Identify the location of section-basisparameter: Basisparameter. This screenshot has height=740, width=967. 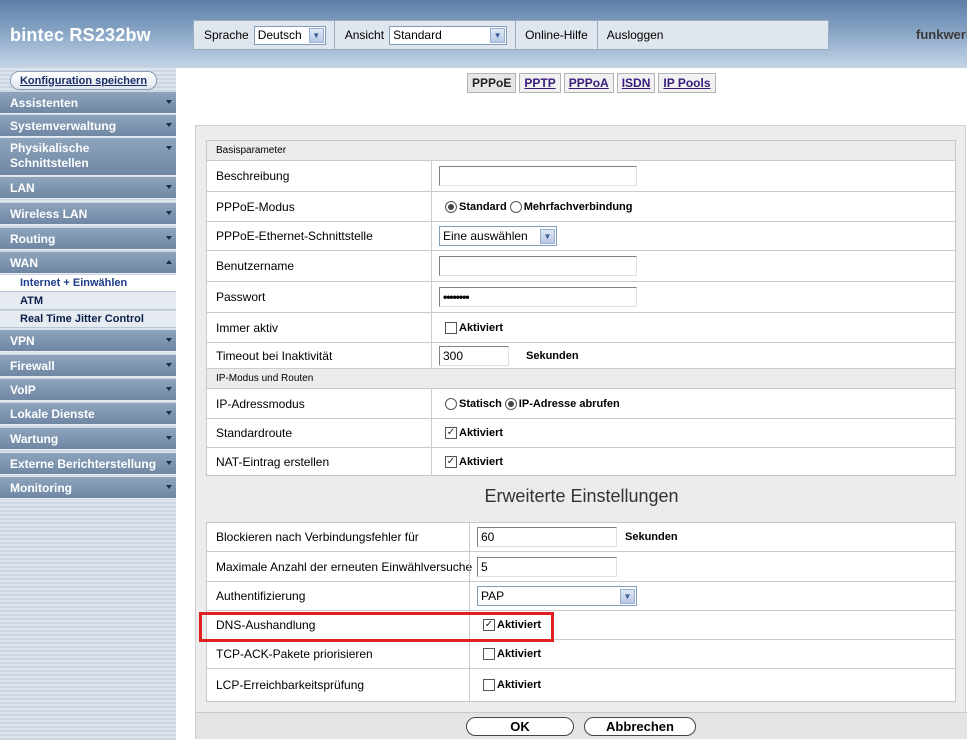
(581, 151).